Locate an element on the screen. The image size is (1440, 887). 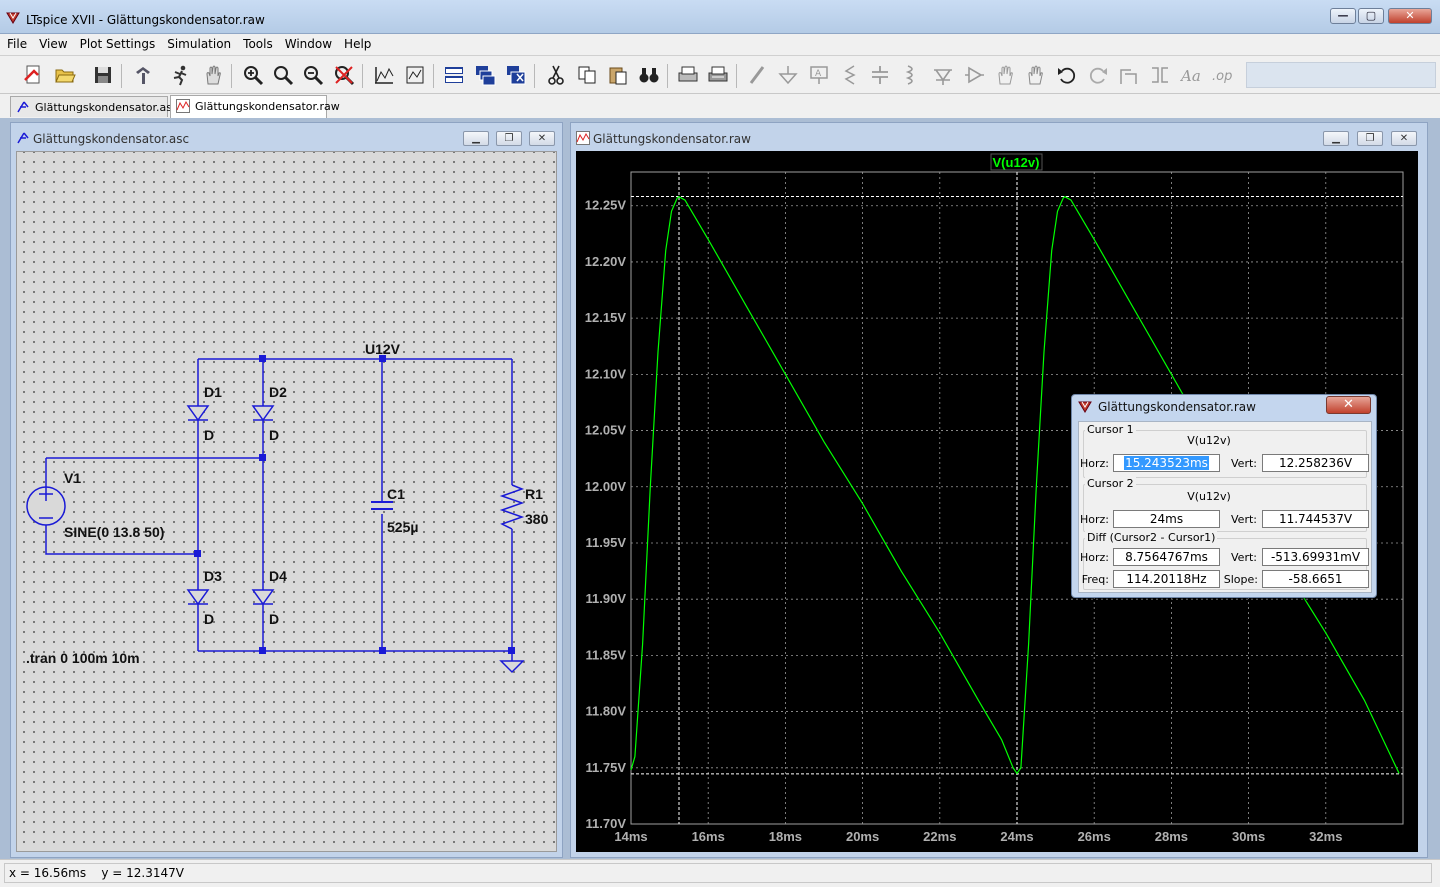
text-icon: Aa is located at coordinates (1191, 75).